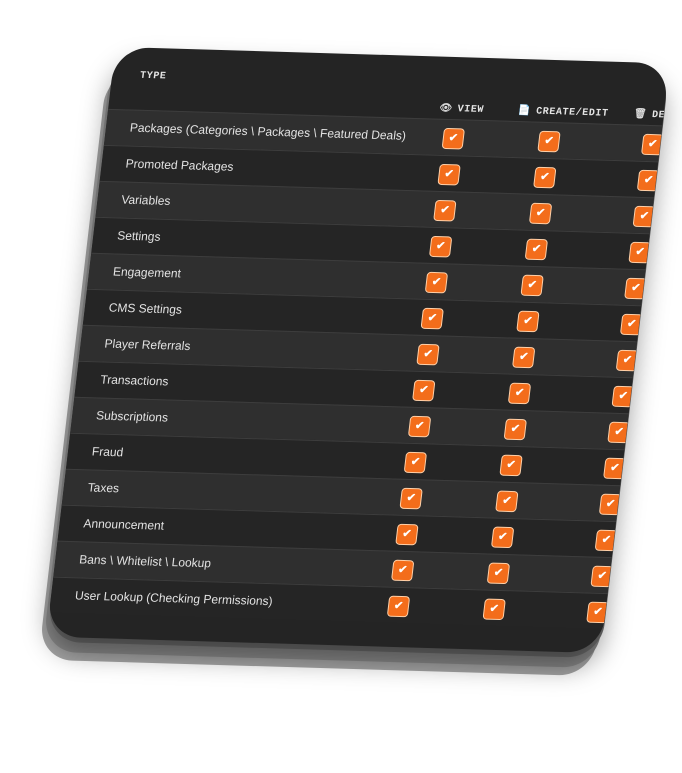 The width and height of the screenshot is (682, 773). I want to click on create-edit-column-header: 📄 CREATE/EDIT, so click(563, 112).